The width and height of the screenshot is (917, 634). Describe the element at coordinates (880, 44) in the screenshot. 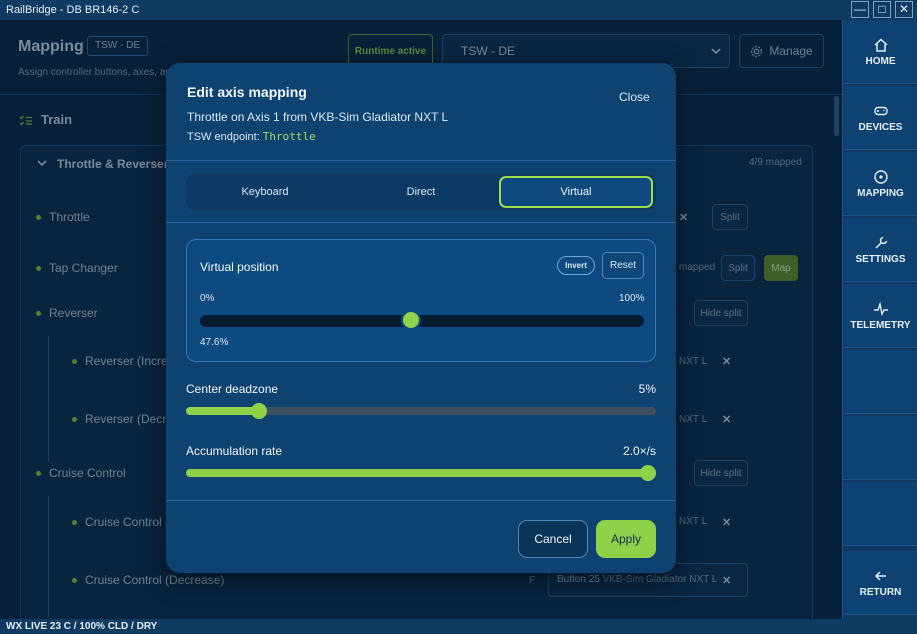

I see `home-icon` at that location.